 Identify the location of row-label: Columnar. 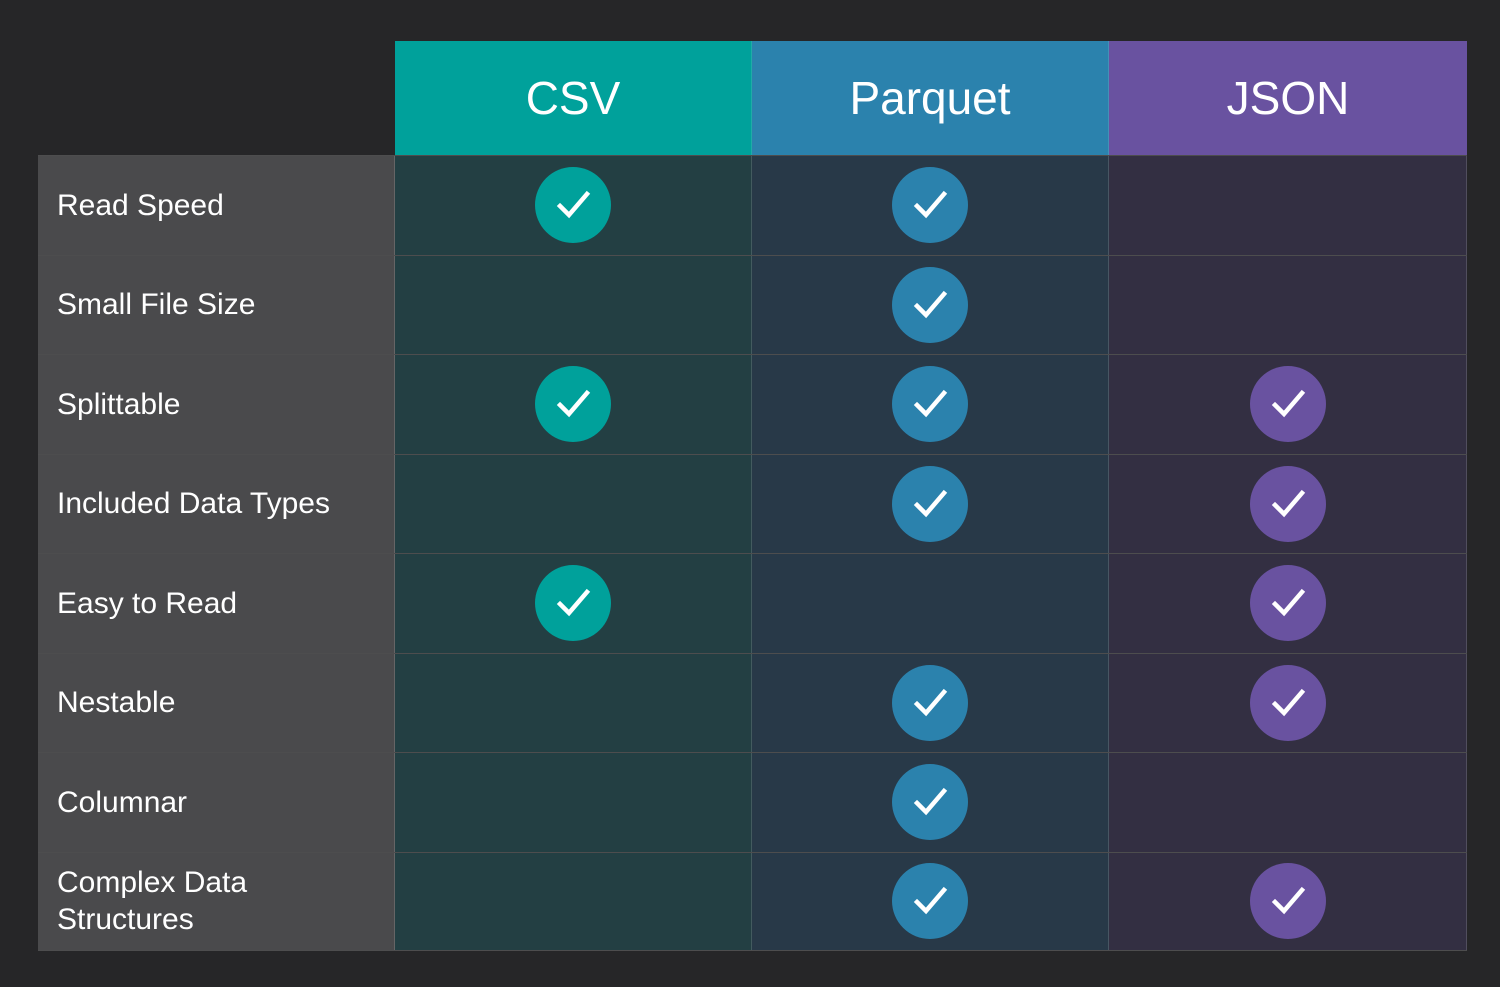
(216, 802).